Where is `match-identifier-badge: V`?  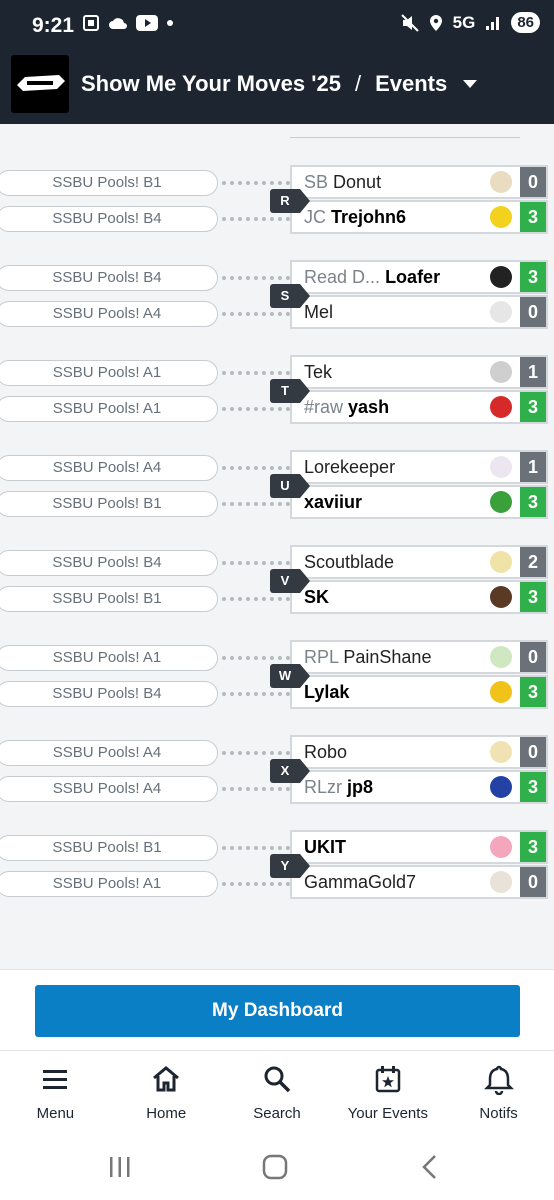 match-identifier-badge: V is located at coordinates (290, 581).